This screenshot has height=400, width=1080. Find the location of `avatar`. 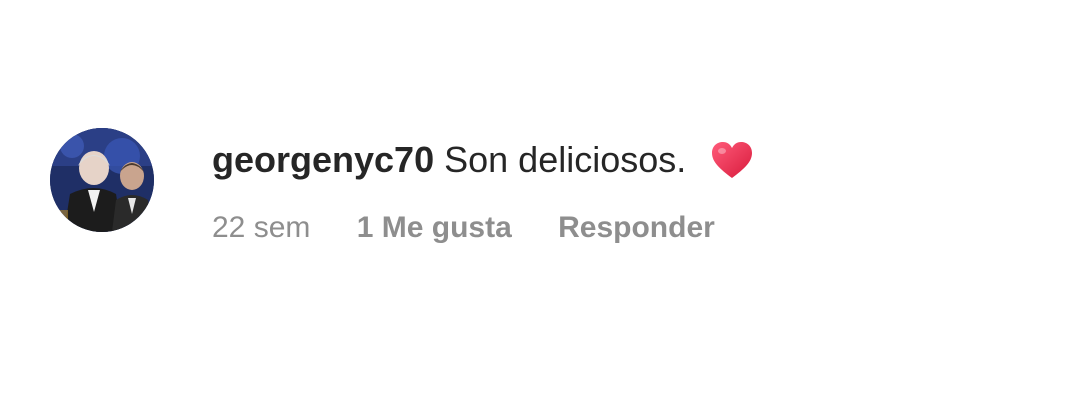

avatar is located at coordinates (102, 180).